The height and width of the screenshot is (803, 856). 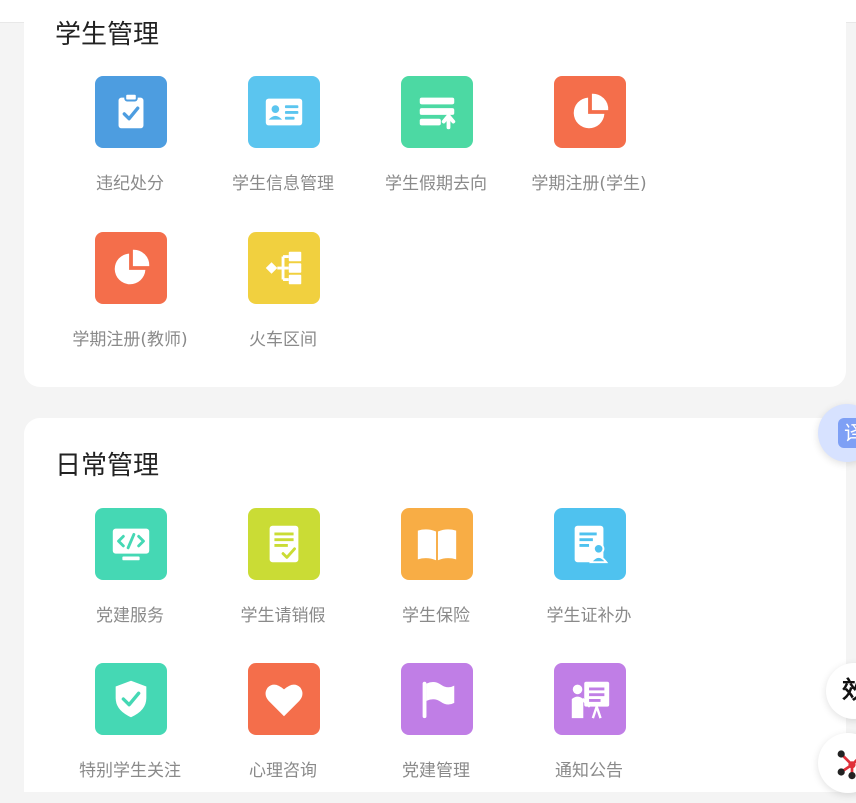 I want to click on app-item-label: 学生请销假, so click(x=283, y=616).